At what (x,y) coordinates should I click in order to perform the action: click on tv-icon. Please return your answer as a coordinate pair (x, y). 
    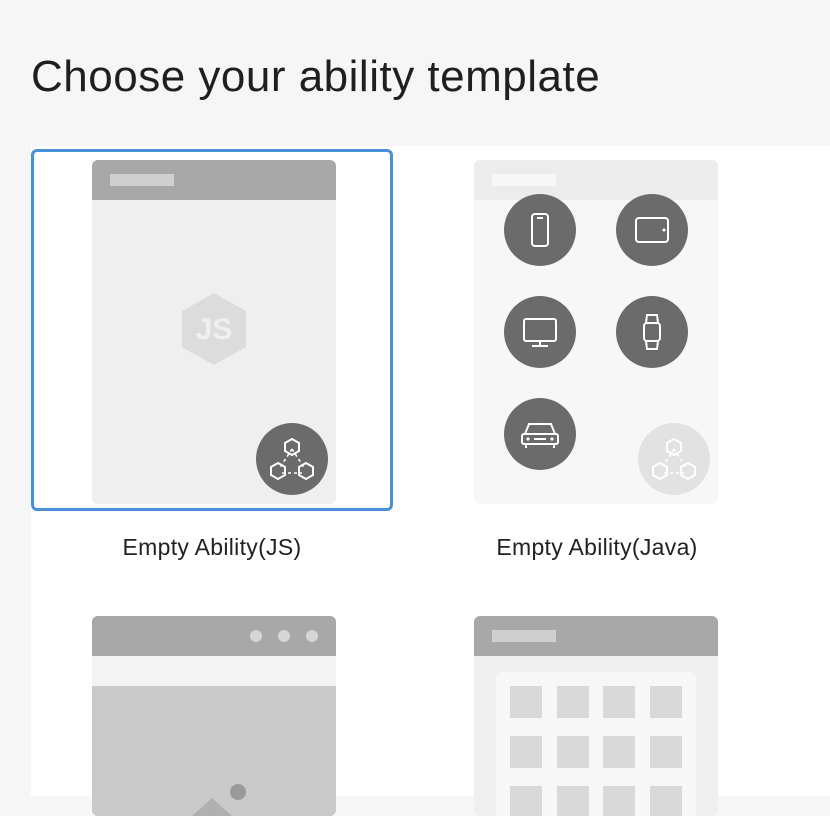
    Looking at the image, I should click on (540, 332).